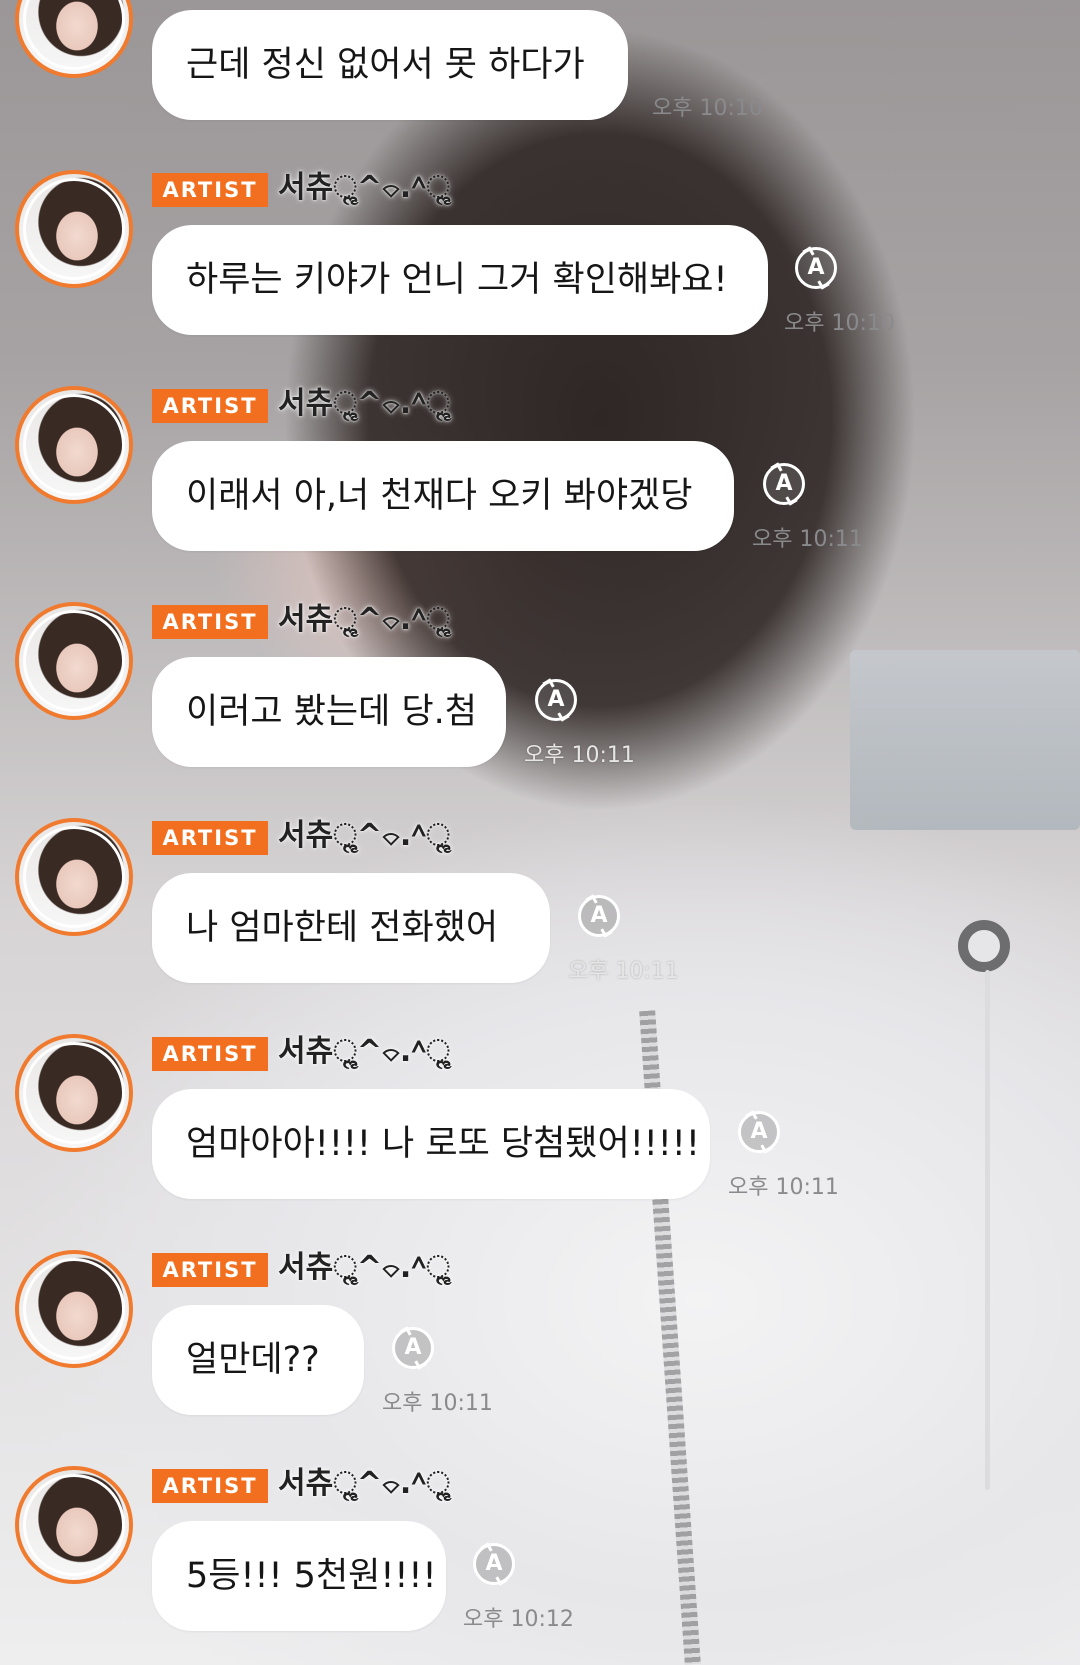  What do you see at coordinates (351, 928) in the screenshot?
I see `message-bubble: 나 엄마한테 전화했어` at bounding box center [351, 928].